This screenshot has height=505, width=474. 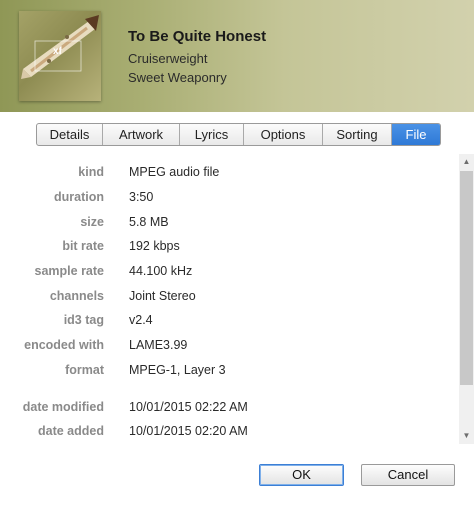 I want to click on info-label: date modified, so click(x=63, y=407).